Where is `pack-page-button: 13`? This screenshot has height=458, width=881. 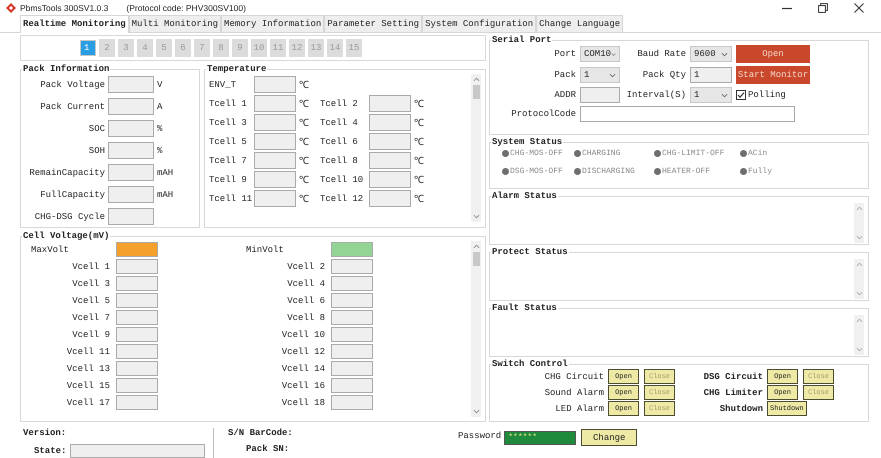
pack-page-button: 13 is located at coordinates (316, 48).